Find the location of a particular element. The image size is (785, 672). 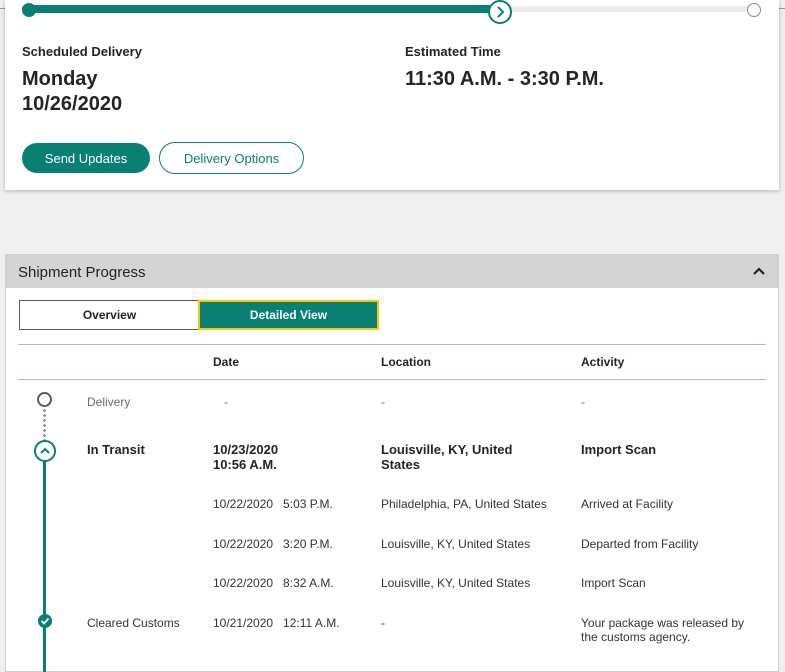

tab-overview: Overview is located at coordinates (109, 315).